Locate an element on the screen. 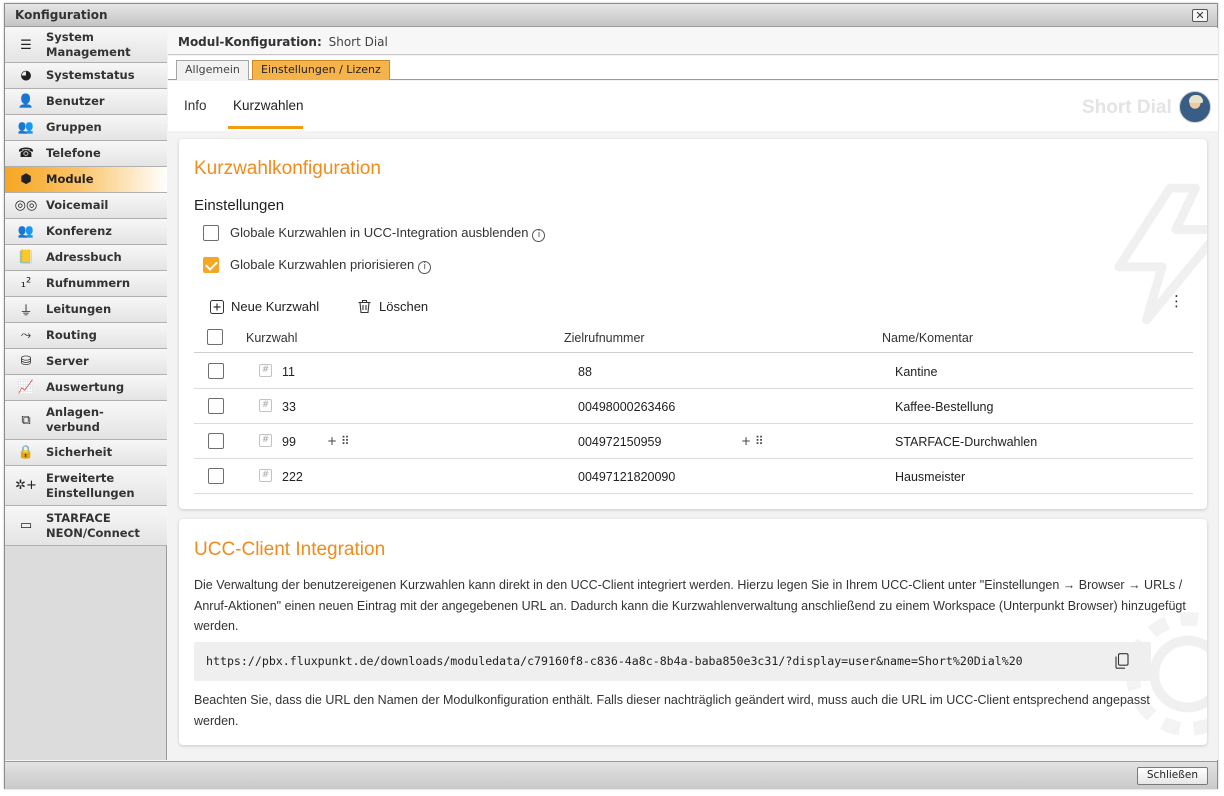  settings-heading: Einstellungen is located at coordinates (239, 205).